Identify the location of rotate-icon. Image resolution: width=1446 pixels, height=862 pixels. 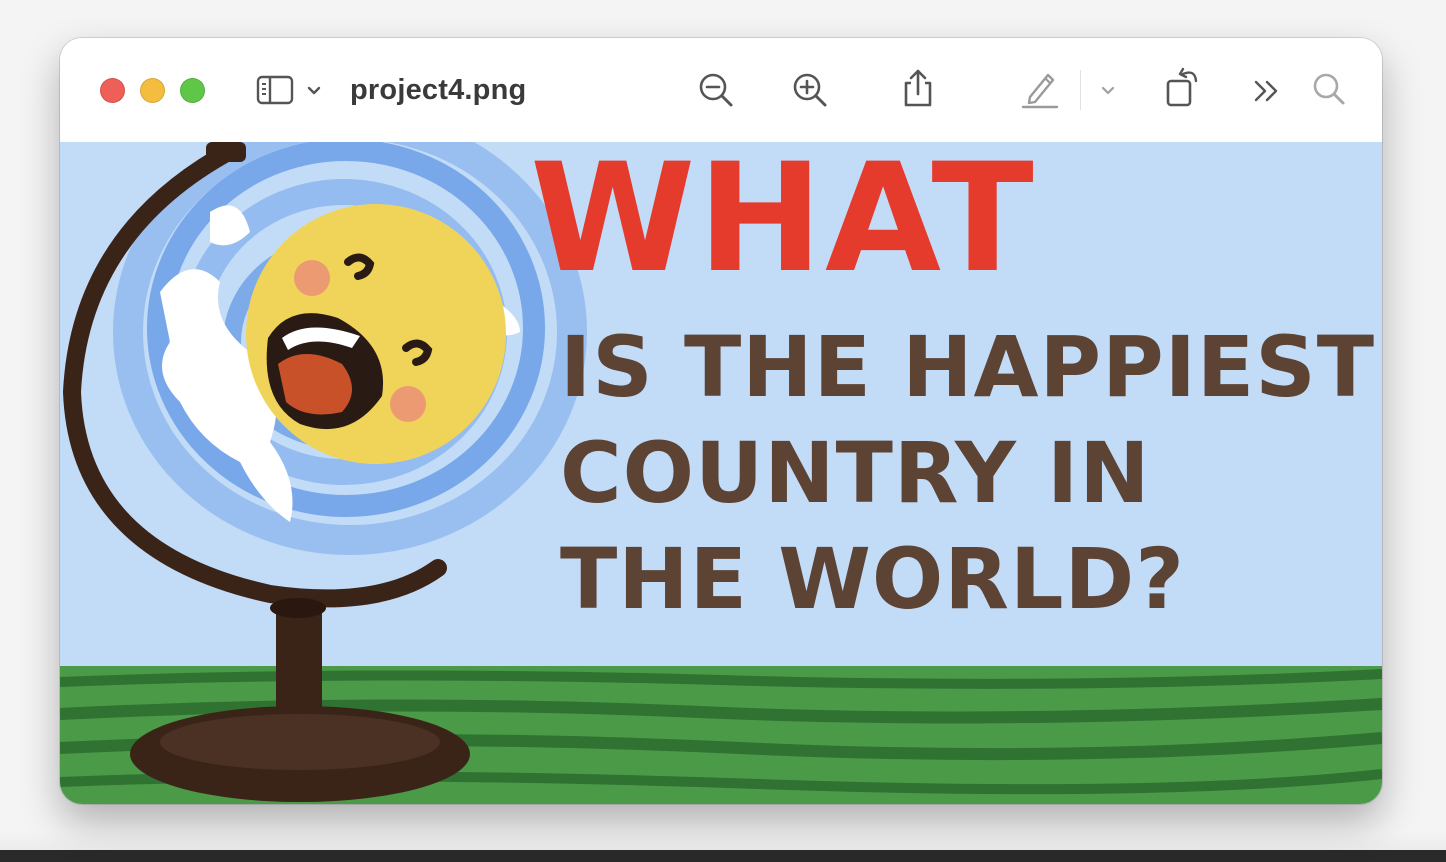
(1182, 87).